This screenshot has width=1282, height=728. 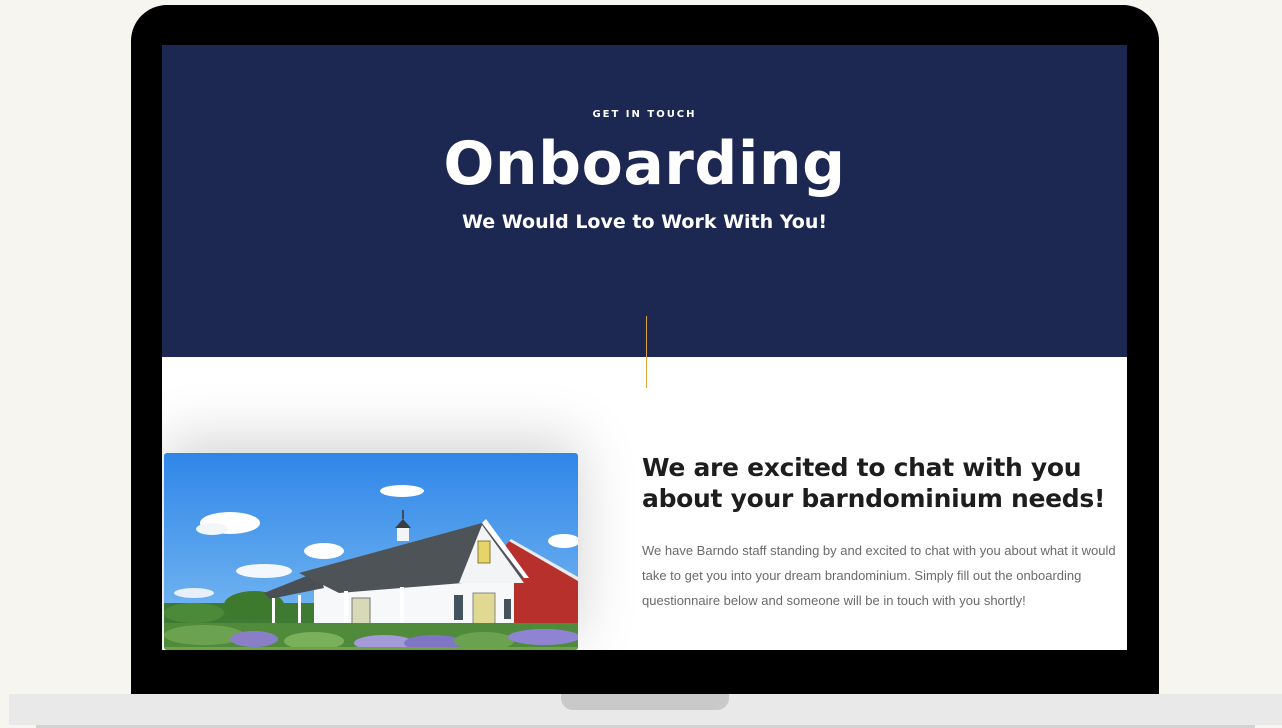 I want to click on accent-divider, so click(x=646, y=352).